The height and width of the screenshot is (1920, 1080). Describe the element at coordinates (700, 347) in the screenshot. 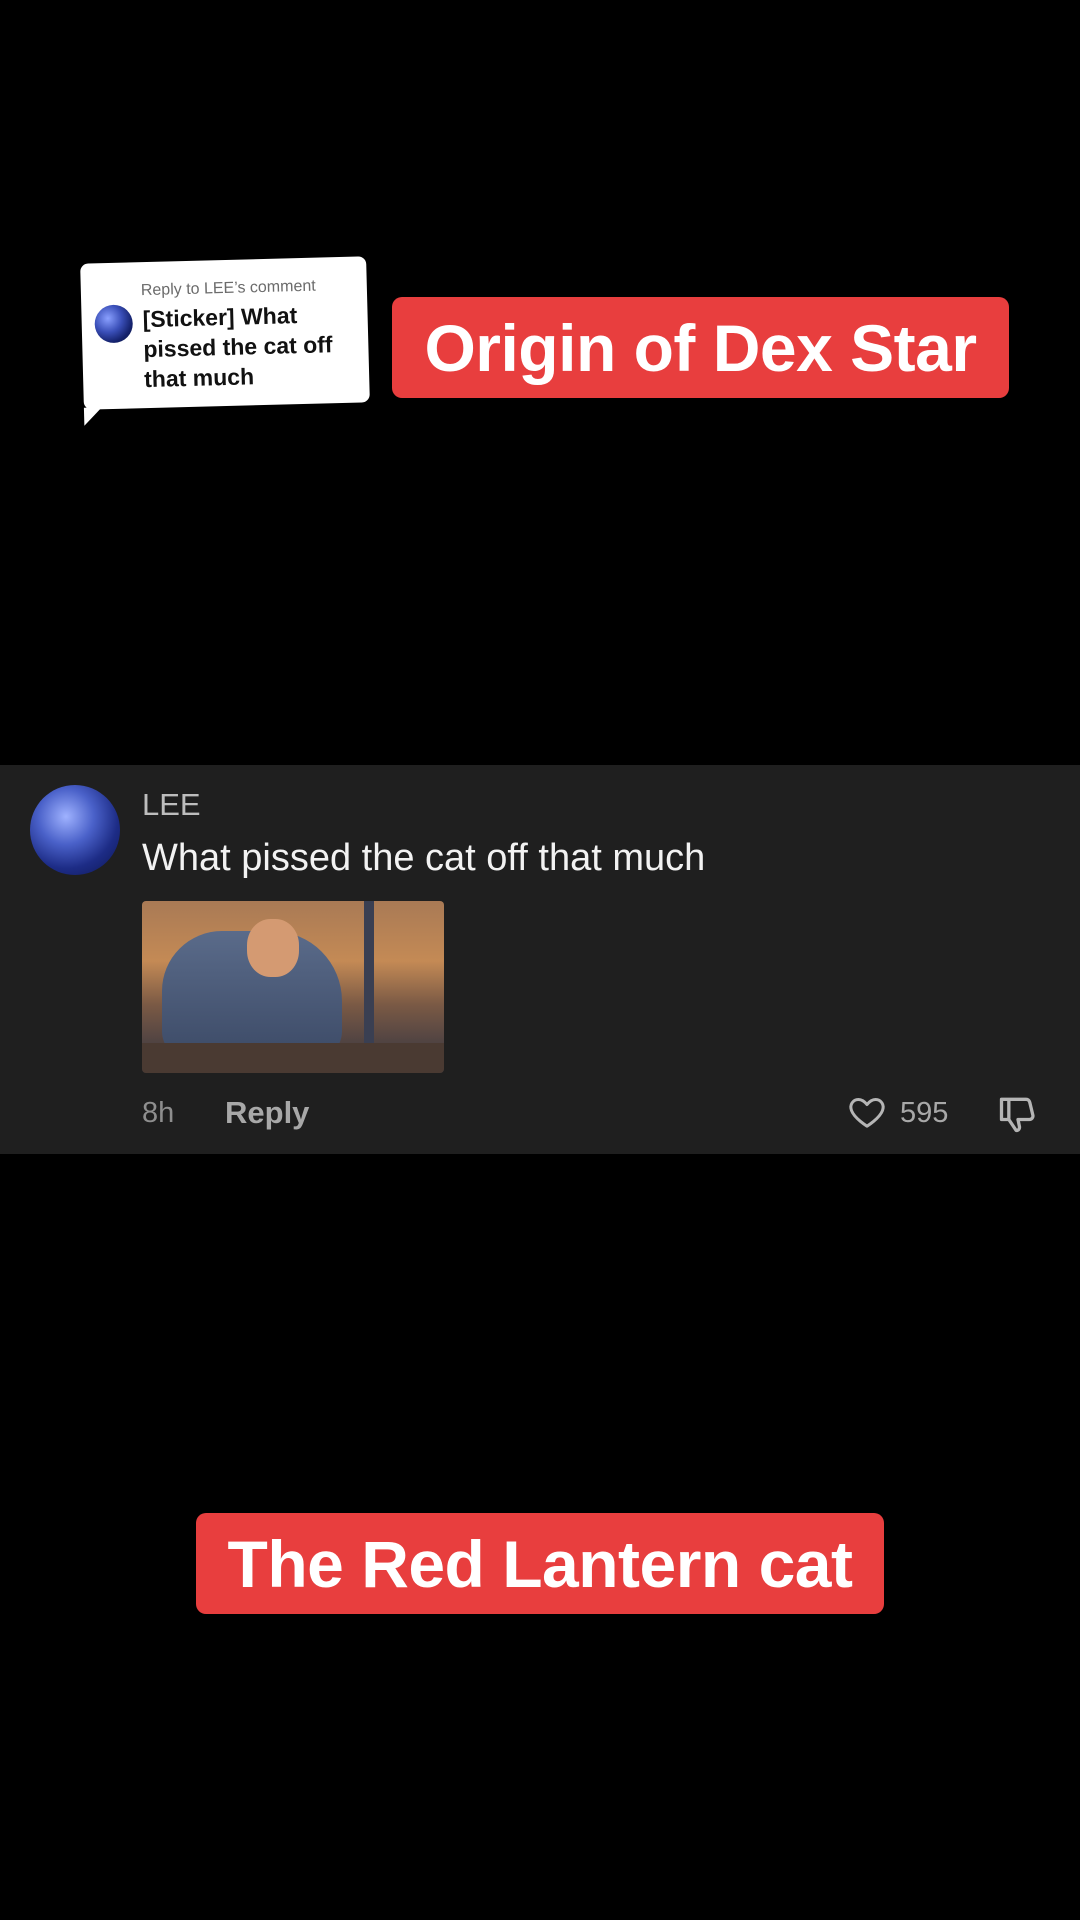

I see `caption-top: Origin of Dex Star` at that location.